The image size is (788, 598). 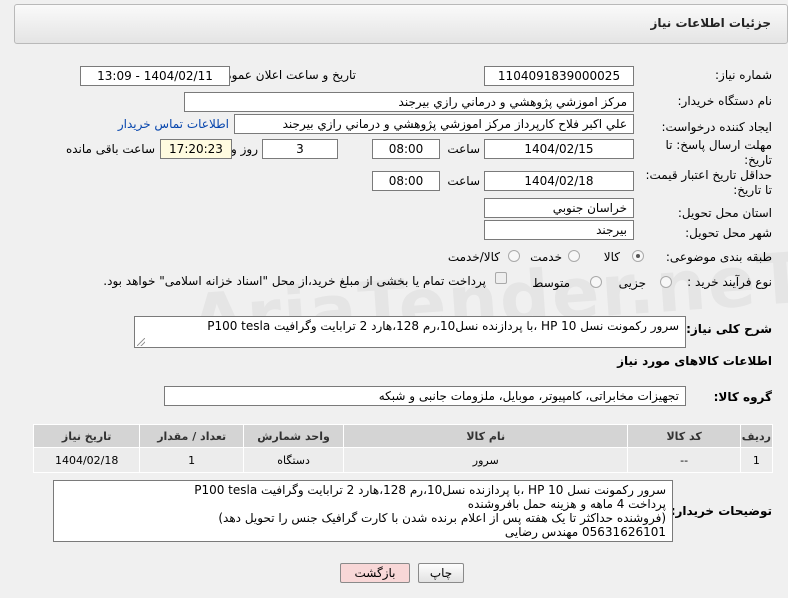 I want to click on process-radio-medium, so click(x=596, y=282).